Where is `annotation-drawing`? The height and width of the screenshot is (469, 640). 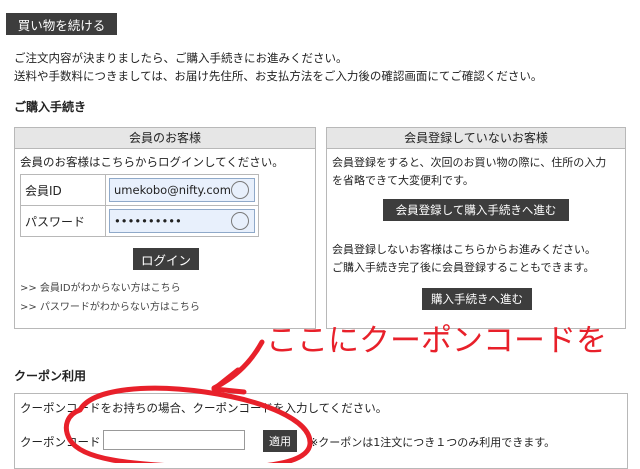
annotation-drawing is located at coordinates (188, 401).